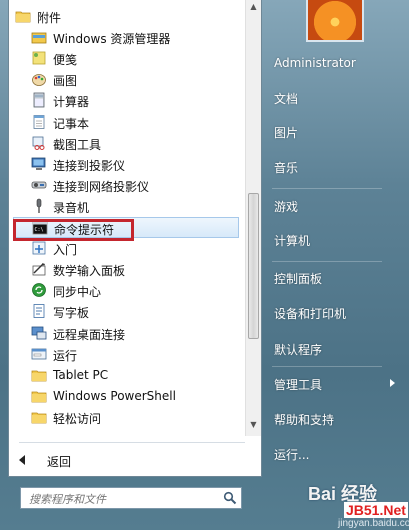 The image size is (409, 530). I want to click on right-menu-item: 游戏, so click(286, 206).